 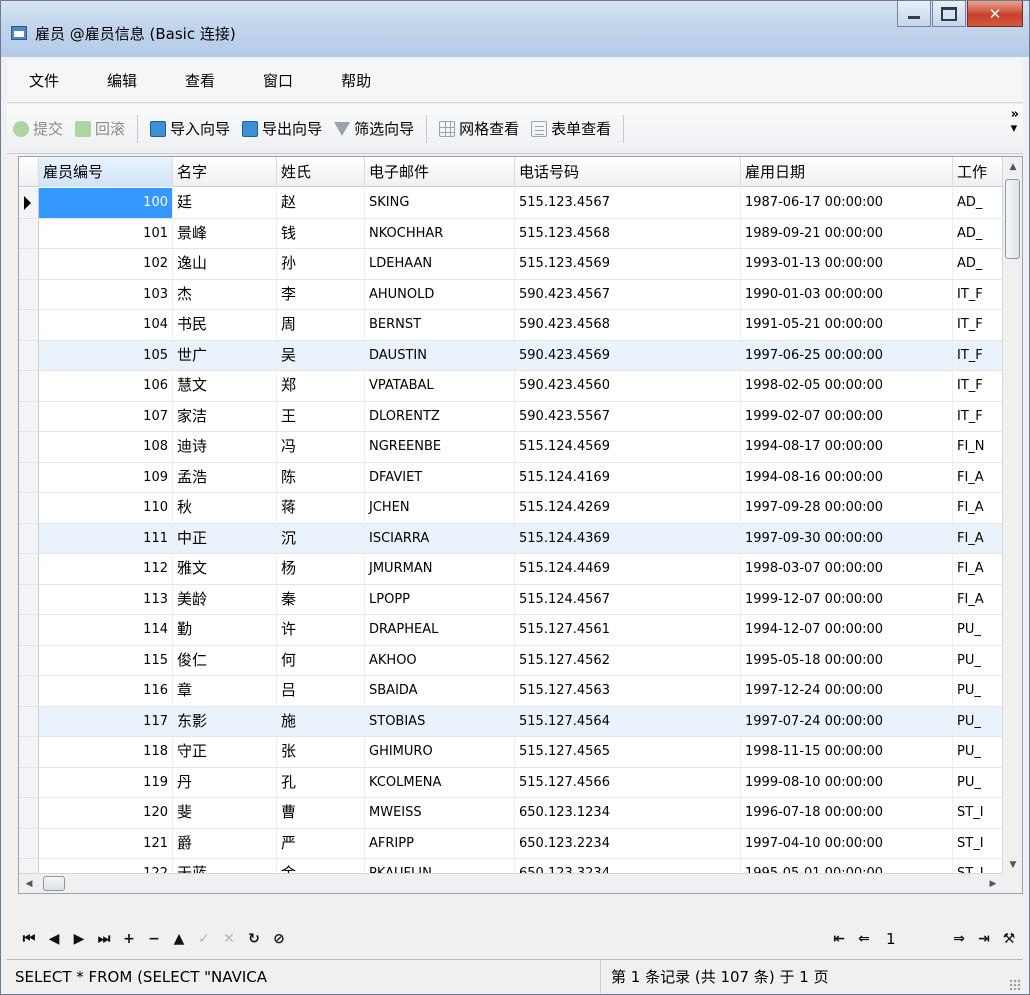 What do you see at coordinates (949, 14) in the screenshot?
I see `maximize-button` at bounding box center [949, 14].